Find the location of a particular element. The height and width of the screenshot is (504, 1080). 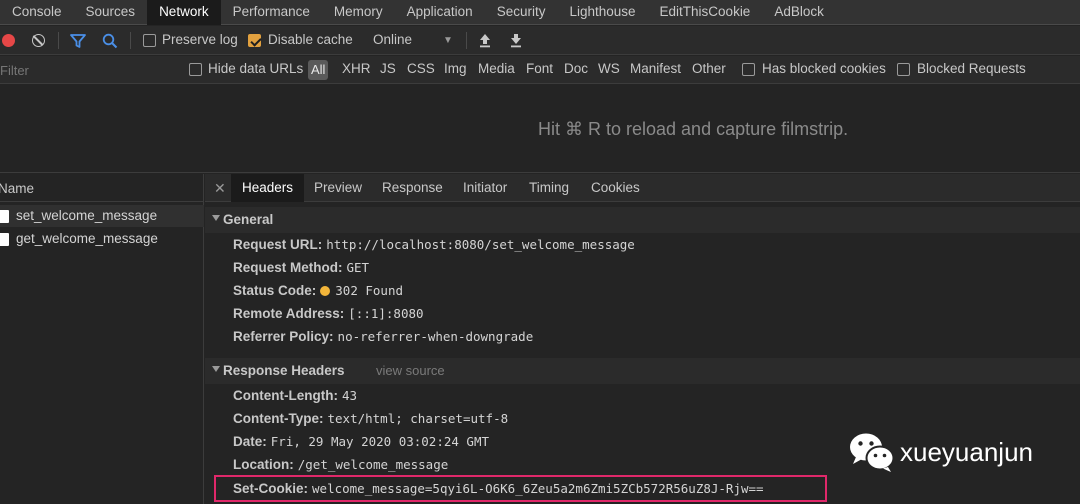

header-key: Content-Type: is located at coordinates (278, 418).